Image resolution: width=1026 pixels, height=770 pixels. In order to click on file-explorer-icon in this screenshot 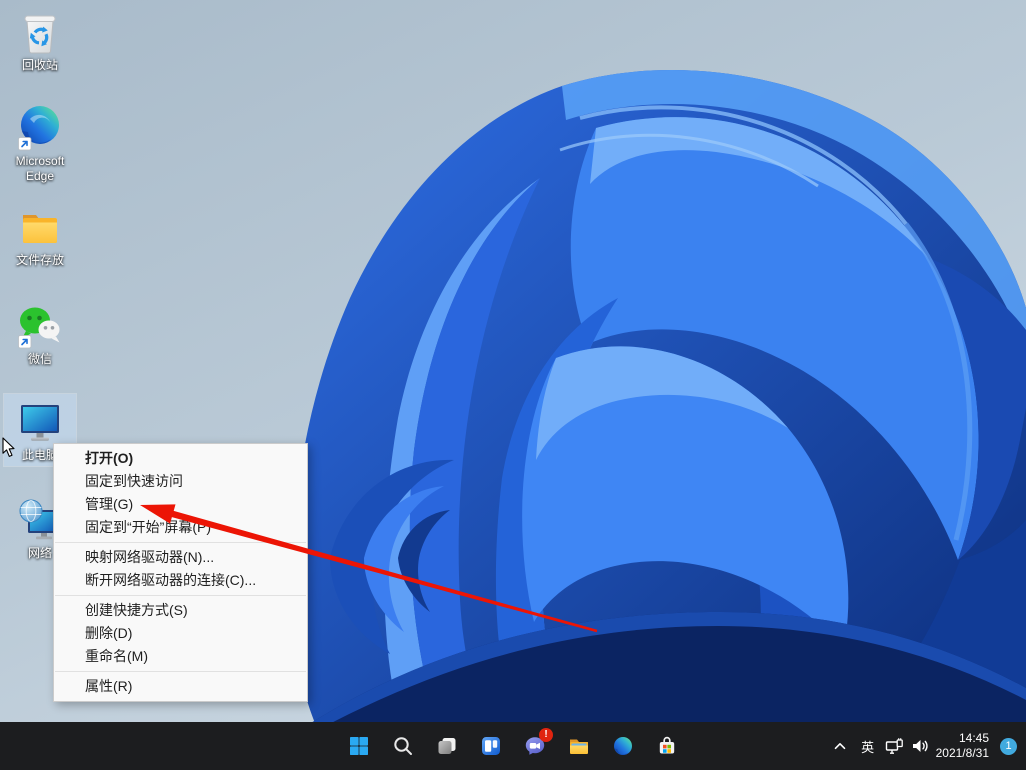, I will do `click(579, 746)`.